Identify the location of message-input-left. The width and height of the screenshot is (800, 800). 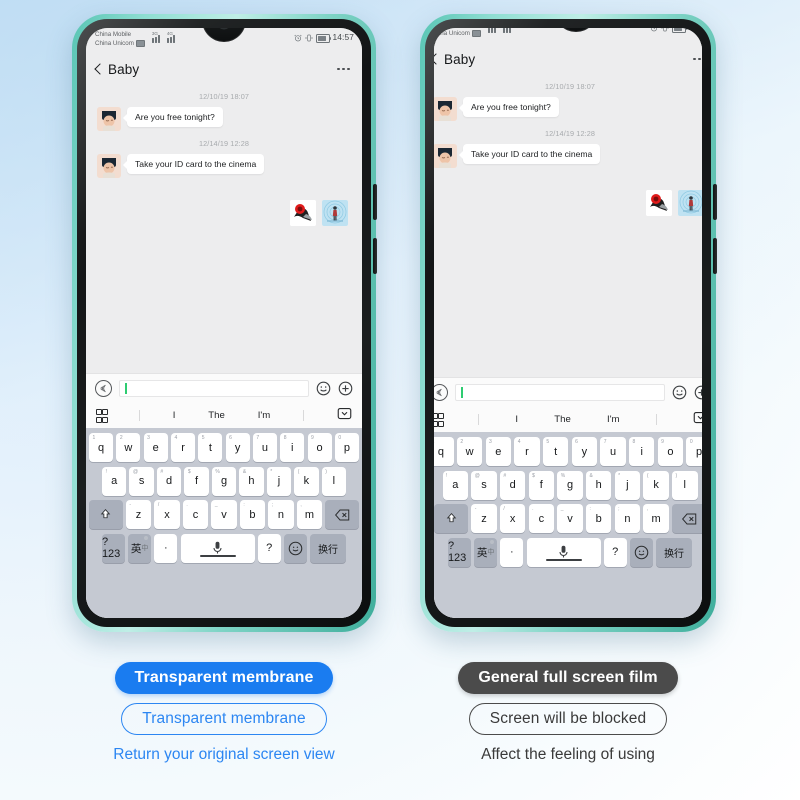
(214, 388).